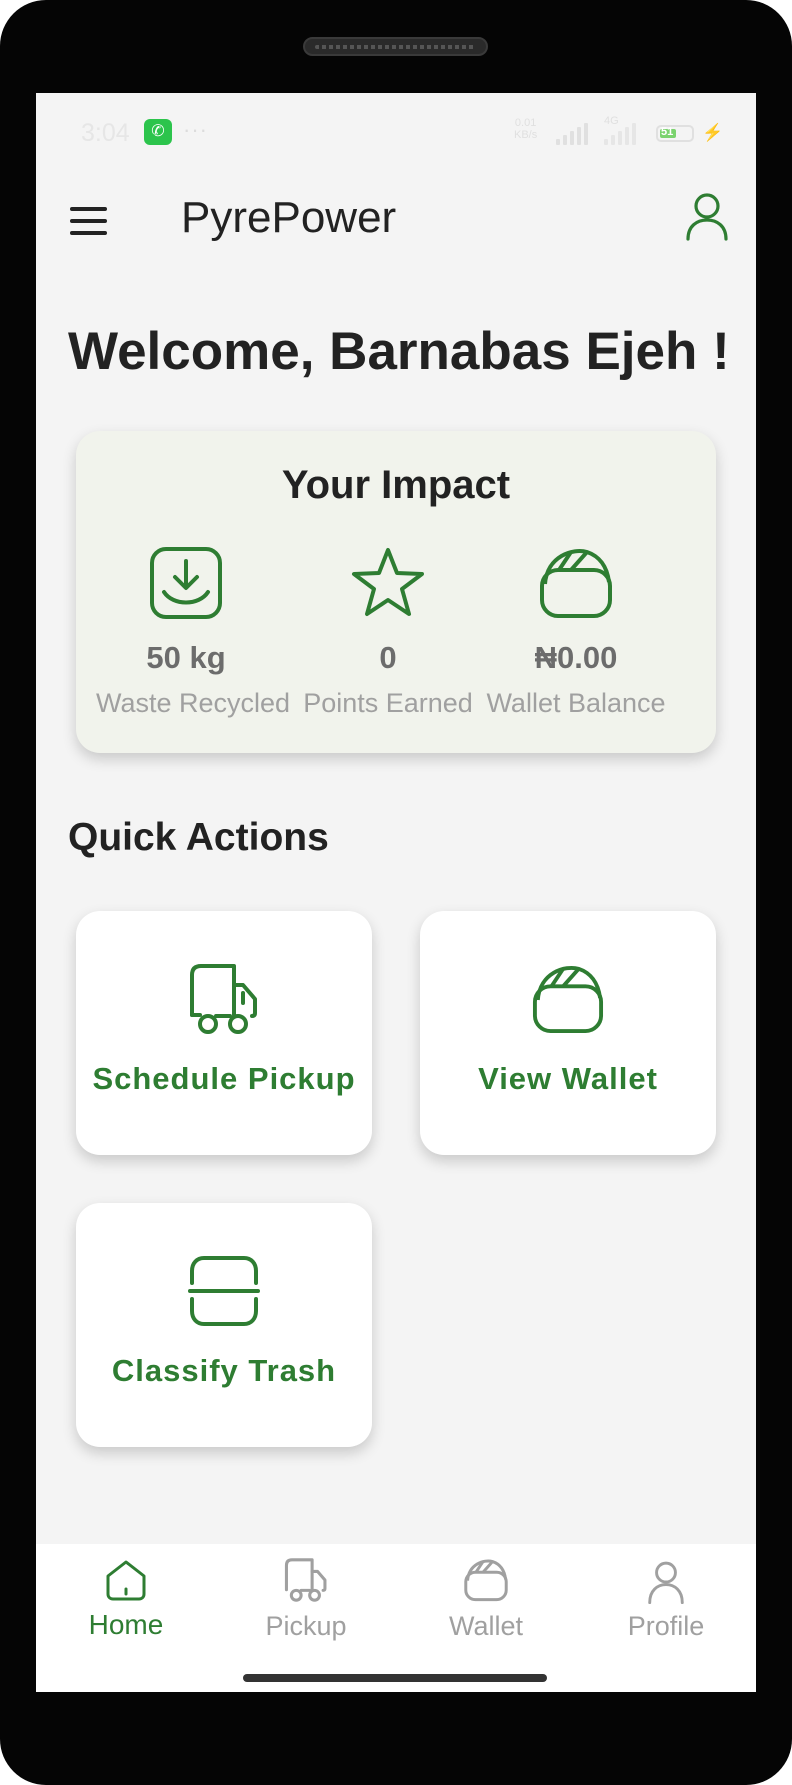  I want to click on stat-wallet-balance: ₦0.00 Wallet Balance, so click(576, 632).